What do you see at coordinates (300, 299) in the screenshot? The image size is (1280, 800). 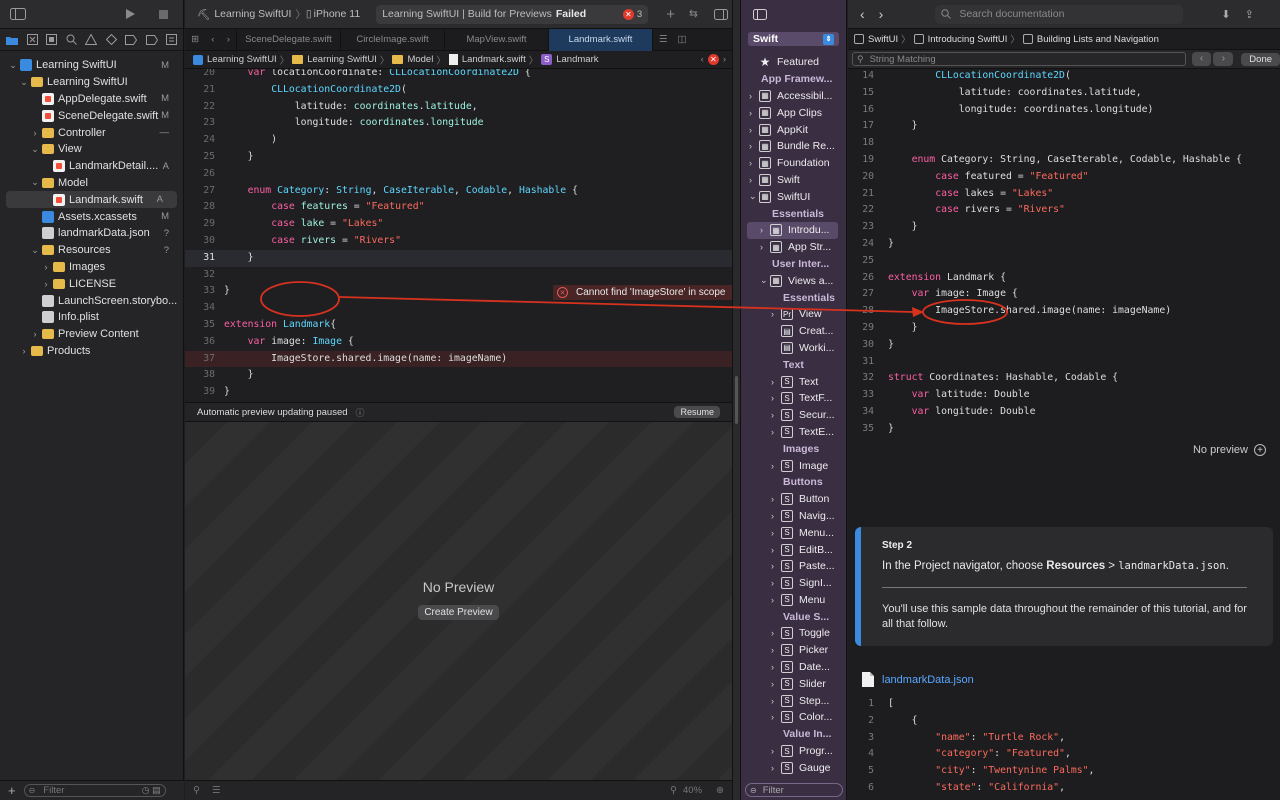 I see `highlight-ellipse-editor` at bounding box center [300, 299].